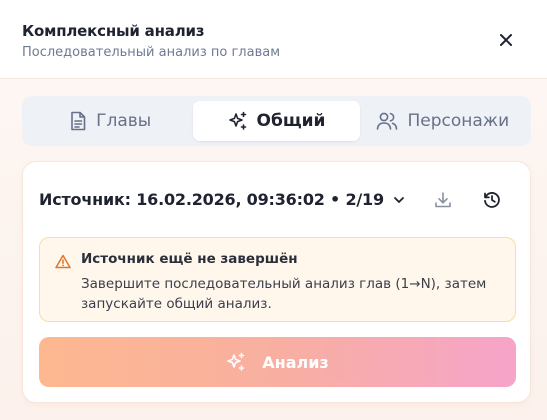 The image size is (547, 420). I want to click on warning-triangle-icon, so click(63, 261).